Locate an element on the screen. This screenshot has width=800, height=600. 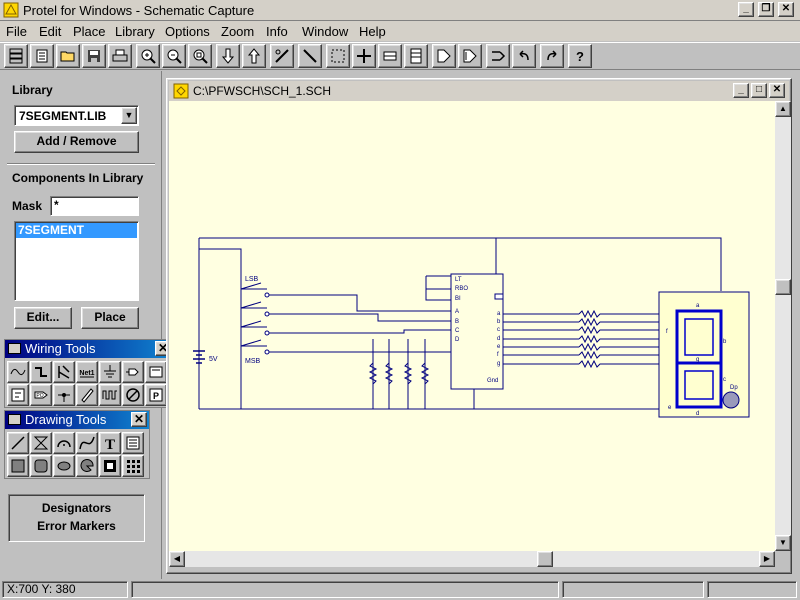
polygon-icon is located at coordinates (41, 443).